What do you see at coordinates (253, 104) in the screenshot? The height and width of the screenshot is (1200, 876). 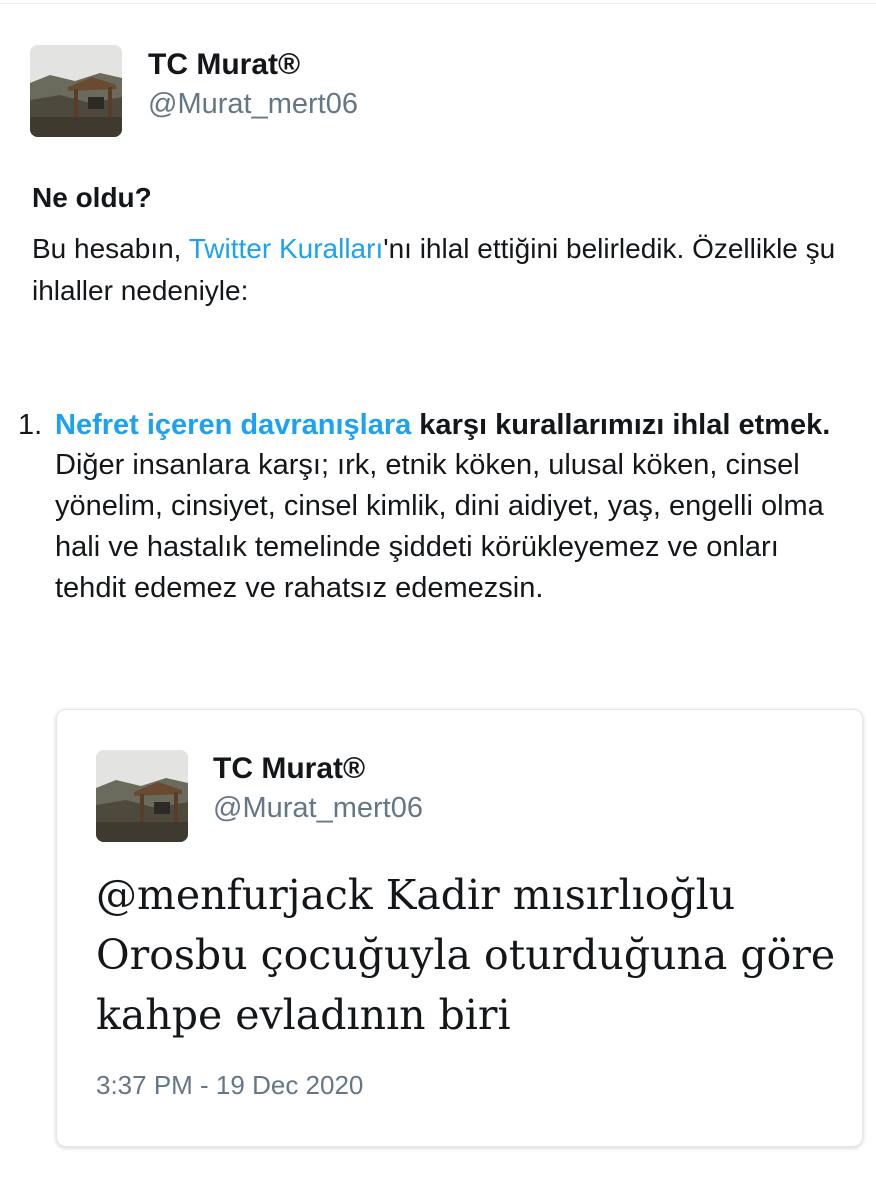 I see `account-handle: @Murat_mert06` at bounding box center [253, 104].